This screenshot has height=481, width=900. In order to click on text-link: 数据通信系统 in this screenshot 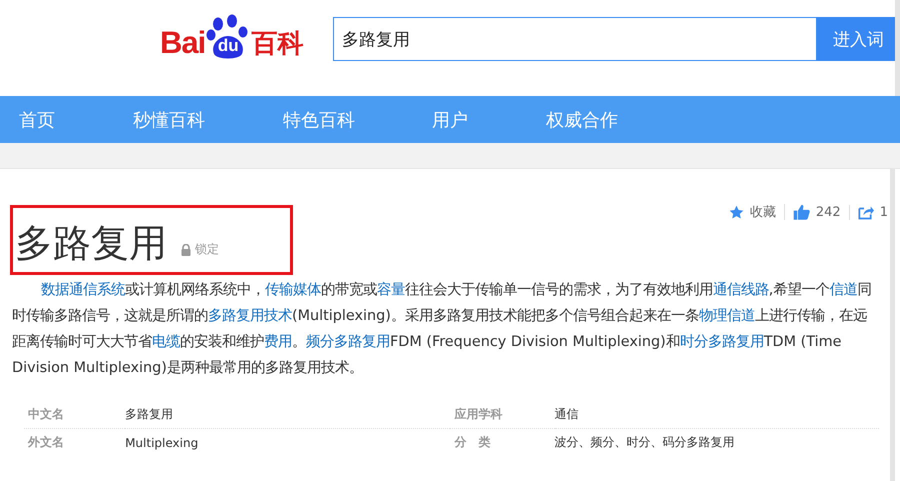, I will do `click(82, 290)`.